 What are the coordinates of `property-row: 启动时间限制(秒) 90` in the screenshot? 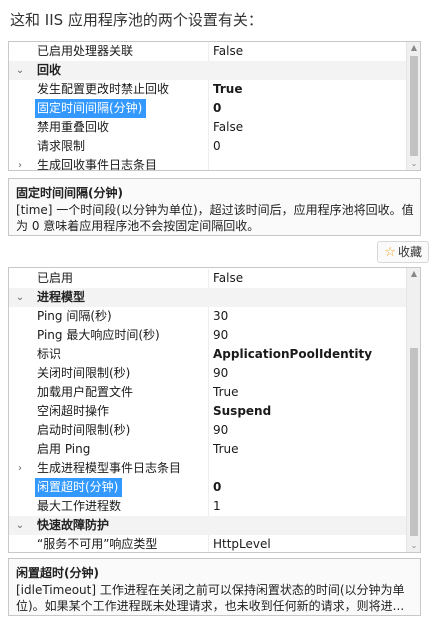 It's located at (208, 430).